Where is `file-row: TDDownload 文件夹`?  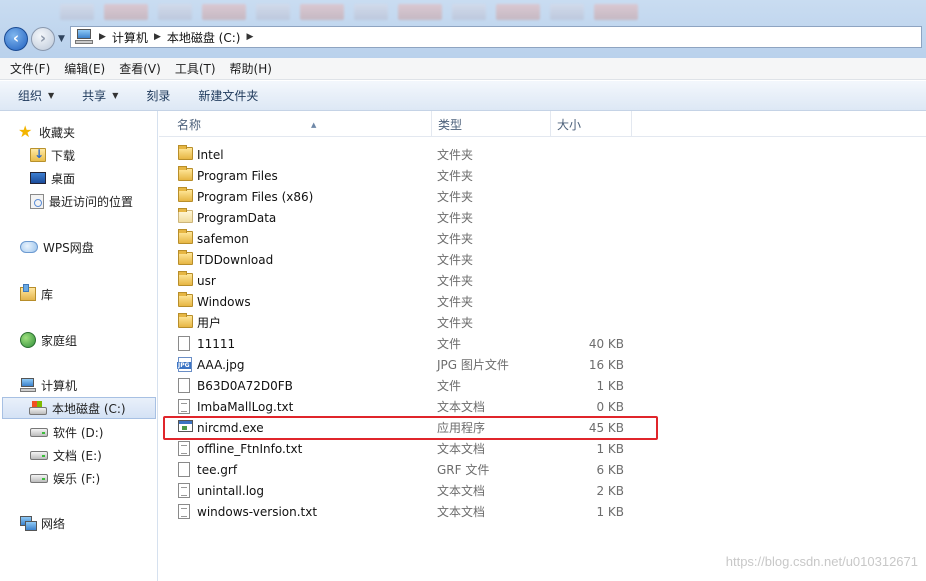
file-row: TDDownload 文件夹 is located at coordinates (406, 259).